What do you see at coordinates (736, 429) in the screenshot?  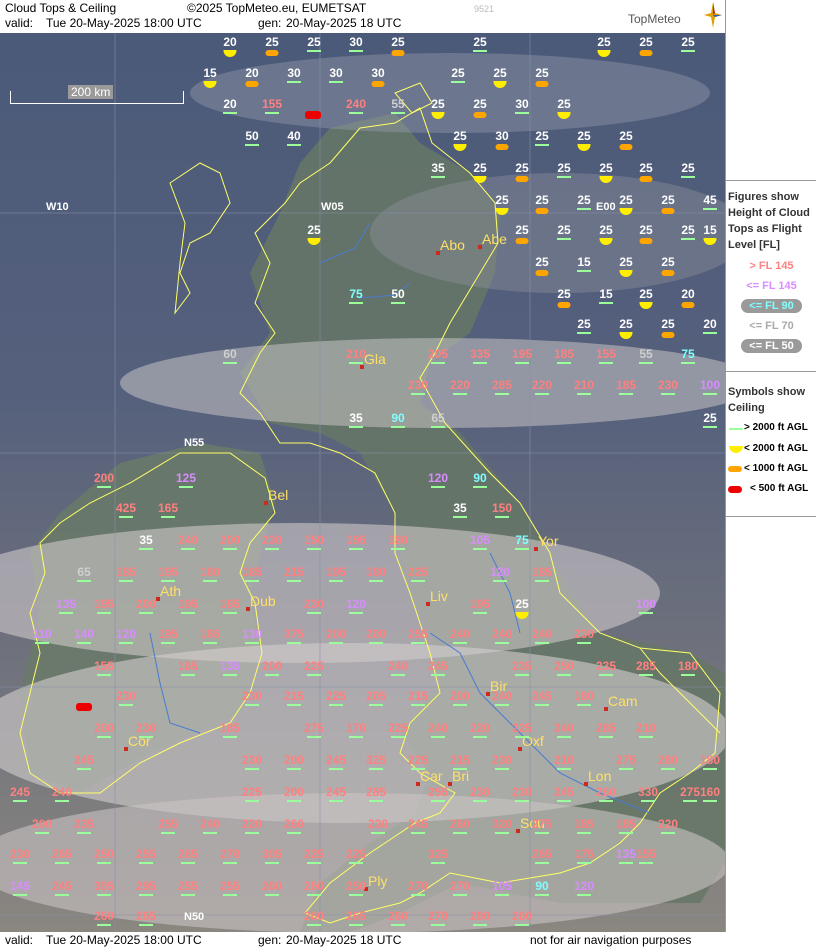 I see `ceiling-ok-line-icon` at bounding box center [736, 429].